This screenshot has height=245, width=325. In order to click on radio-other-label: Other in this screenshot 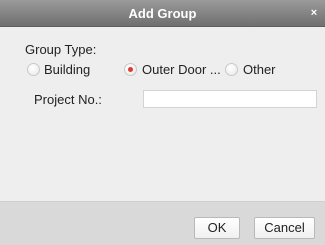, I will do `click(259, 69)`.